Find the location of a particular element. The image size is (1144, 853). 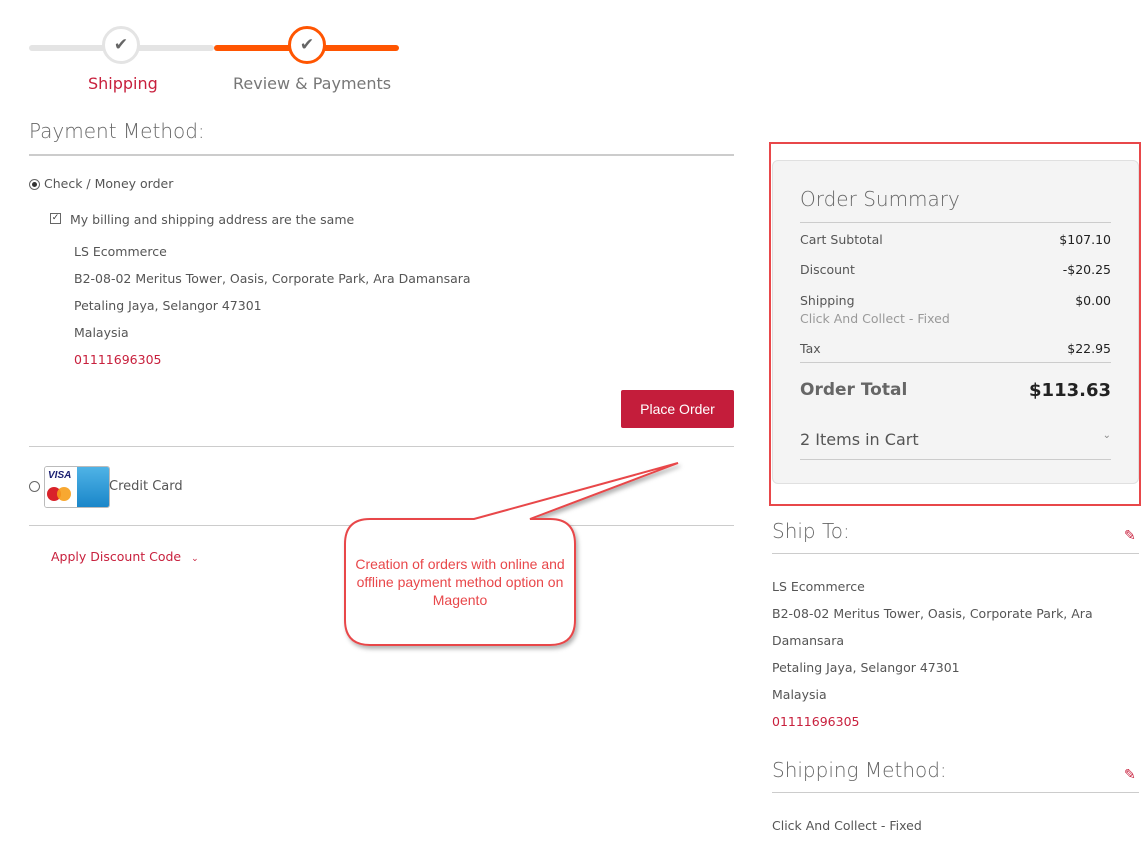

order-total: Order Total $113.63 is located at coordinates (955, 390).